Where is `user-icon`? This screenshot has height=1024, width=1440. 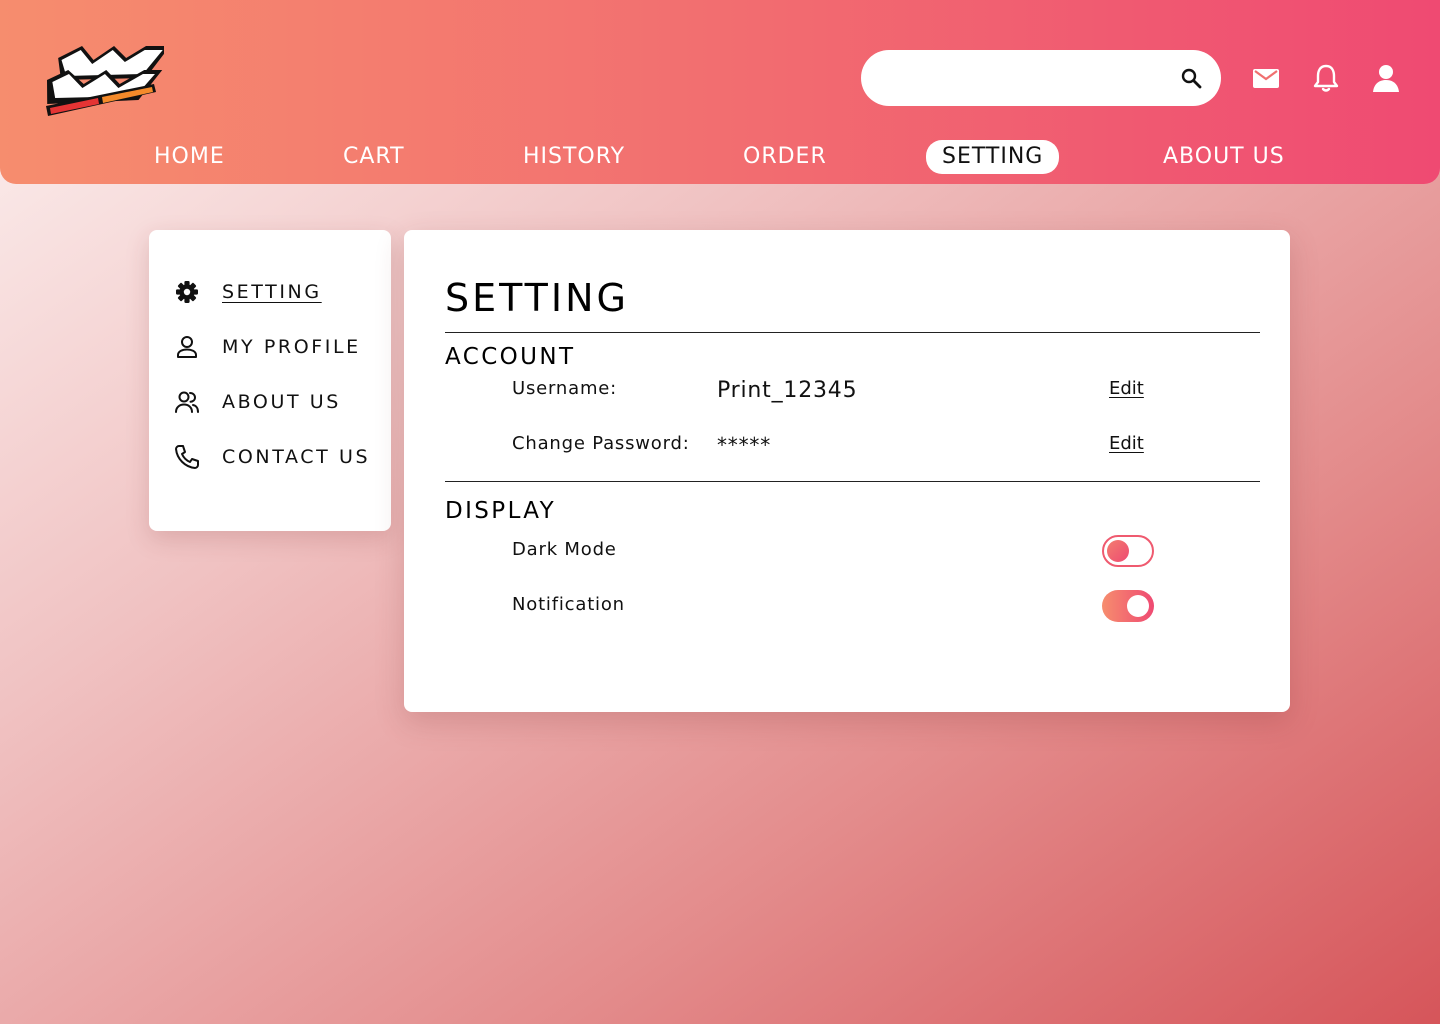
user-icon is located at coordinates (1386, 78).